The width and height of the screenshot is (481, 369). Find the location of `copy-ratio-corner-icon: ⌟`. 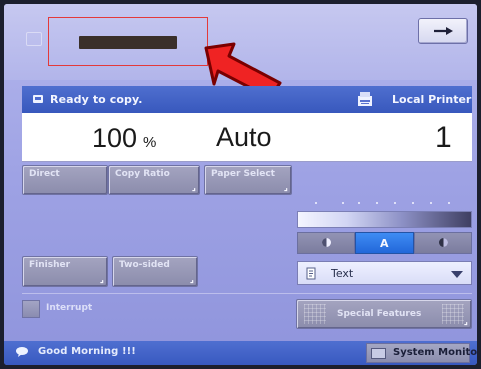

copy-ratio-corner-icon: ⌟ is located at coordinates (193, 188).